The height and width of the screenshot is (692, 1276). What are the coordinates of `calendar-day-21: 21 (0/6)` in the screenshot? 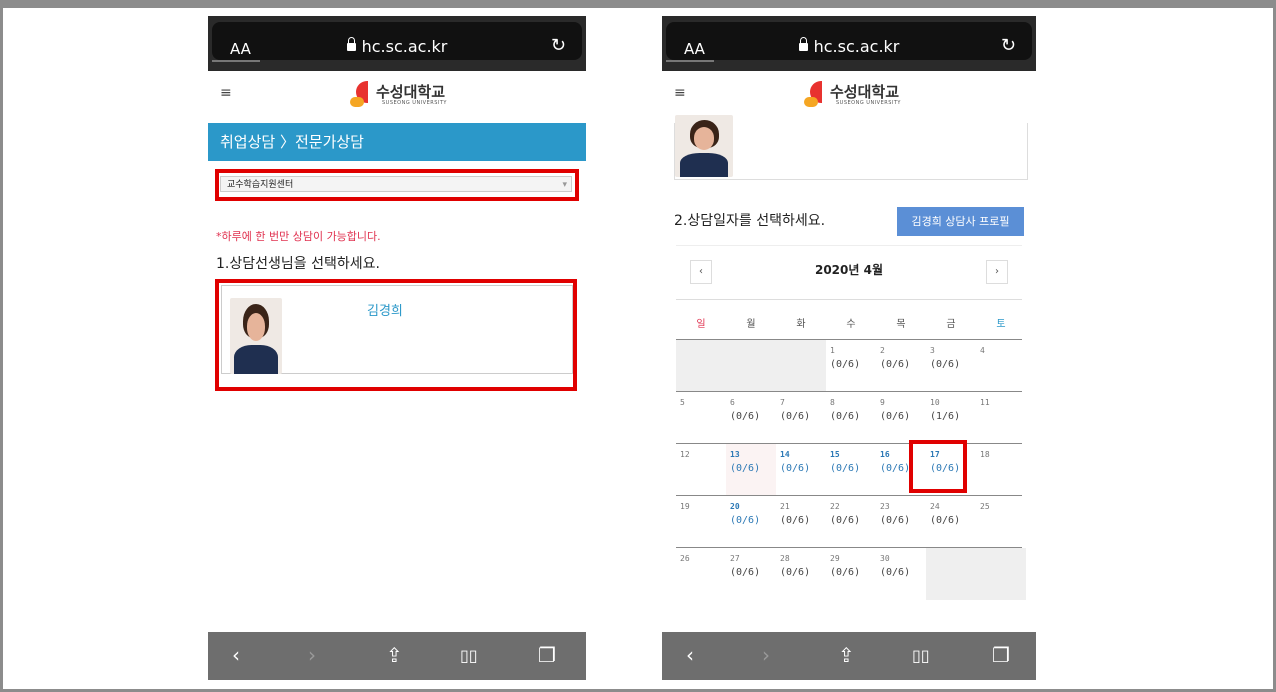 It's located at (801, 522).